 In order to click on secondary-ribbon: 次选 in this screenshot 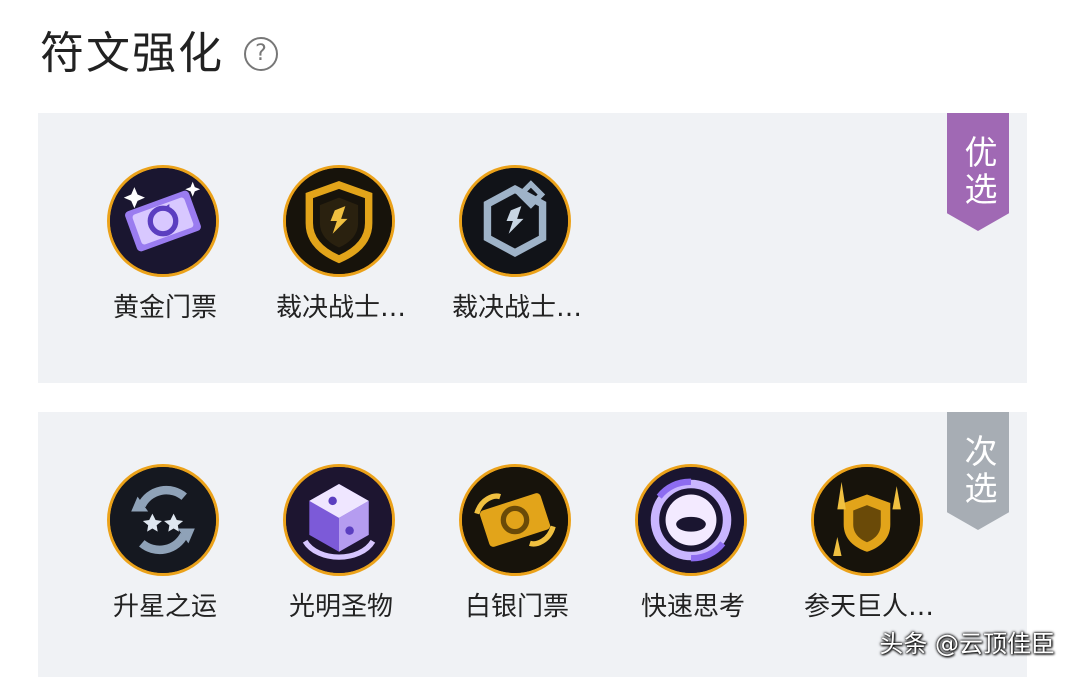, I will do `click(978, 471)`.